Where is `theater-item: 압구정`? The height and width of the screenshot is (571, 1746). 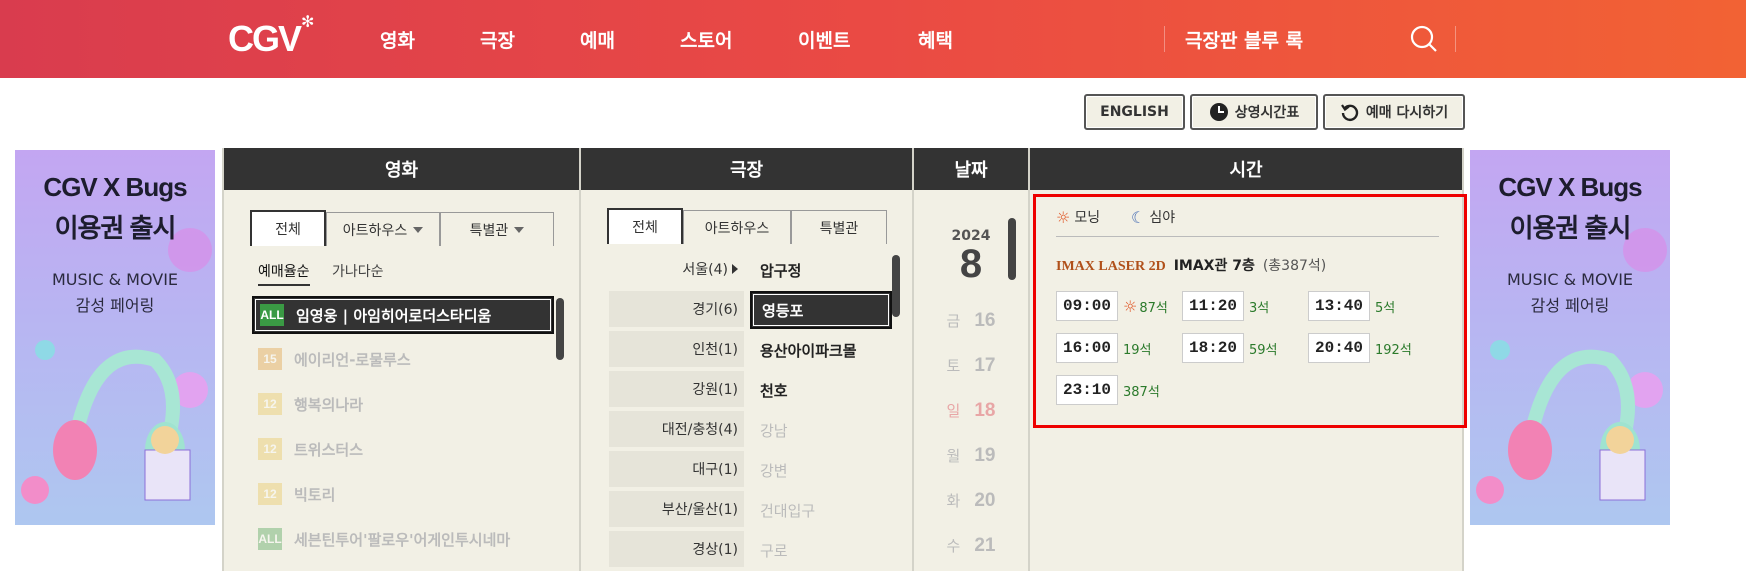 theater-item: 압구정 is located at coordinates (821, 270).